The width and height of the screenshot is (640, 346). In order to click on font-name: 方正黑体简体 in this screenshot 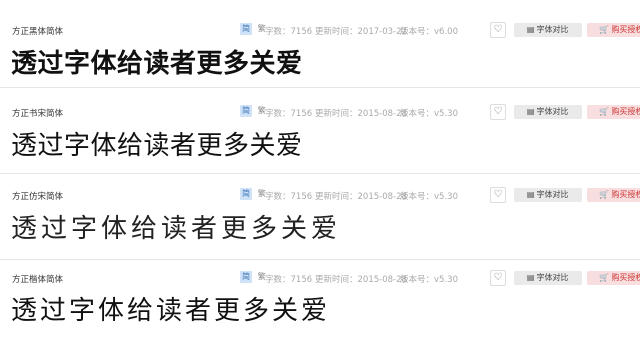, I will do `click(37, 31)`.